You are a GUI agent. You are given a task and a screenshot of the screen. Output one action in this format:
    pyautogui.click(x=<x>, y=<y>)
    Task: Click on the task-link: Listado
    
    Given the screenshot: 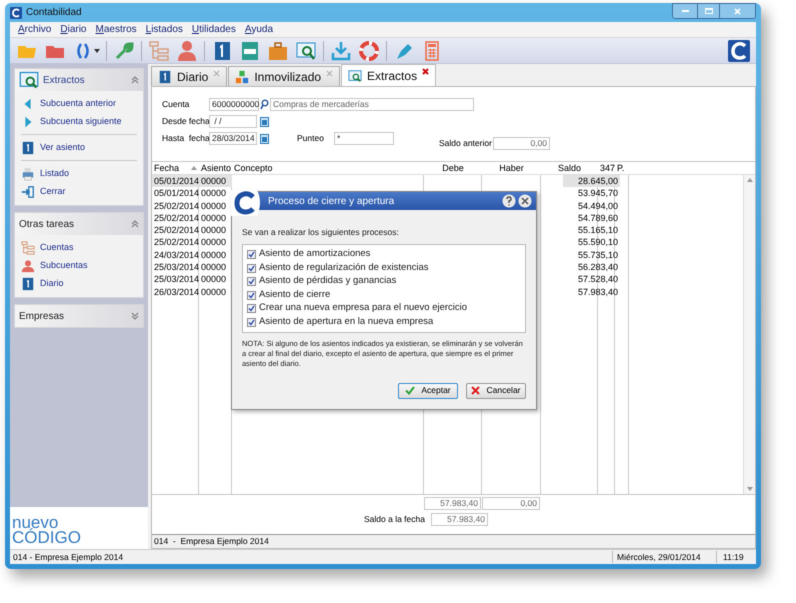 What is the action you would take?
    pyautogui.click(x=79, y=174)
    